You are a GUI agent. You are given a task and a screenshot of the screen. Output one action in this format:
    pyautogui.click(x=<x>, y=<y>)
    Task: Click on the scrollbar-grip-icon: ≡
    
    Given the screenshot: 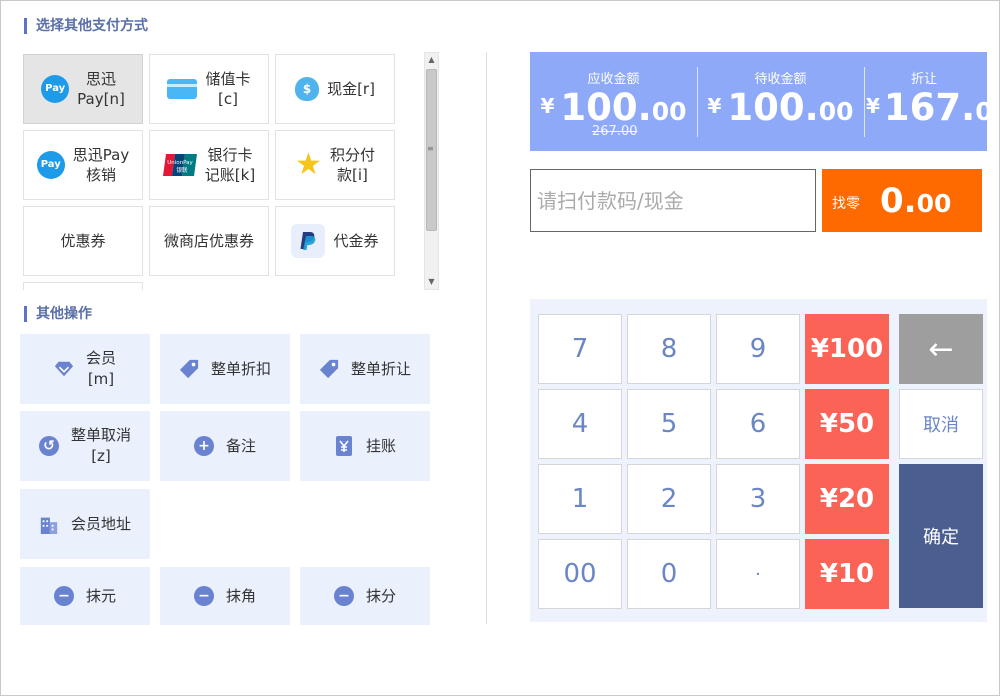 What is the action you would take?
    pyautogui.click(x=430, y=148)
    